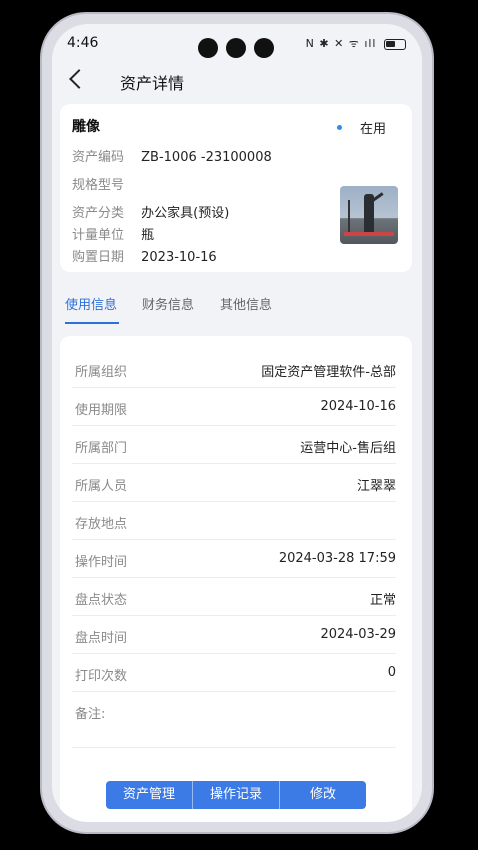  Describe the element at coordinates (98, 257) in the screenshot. I see `info-label: 购置日期` at that location.